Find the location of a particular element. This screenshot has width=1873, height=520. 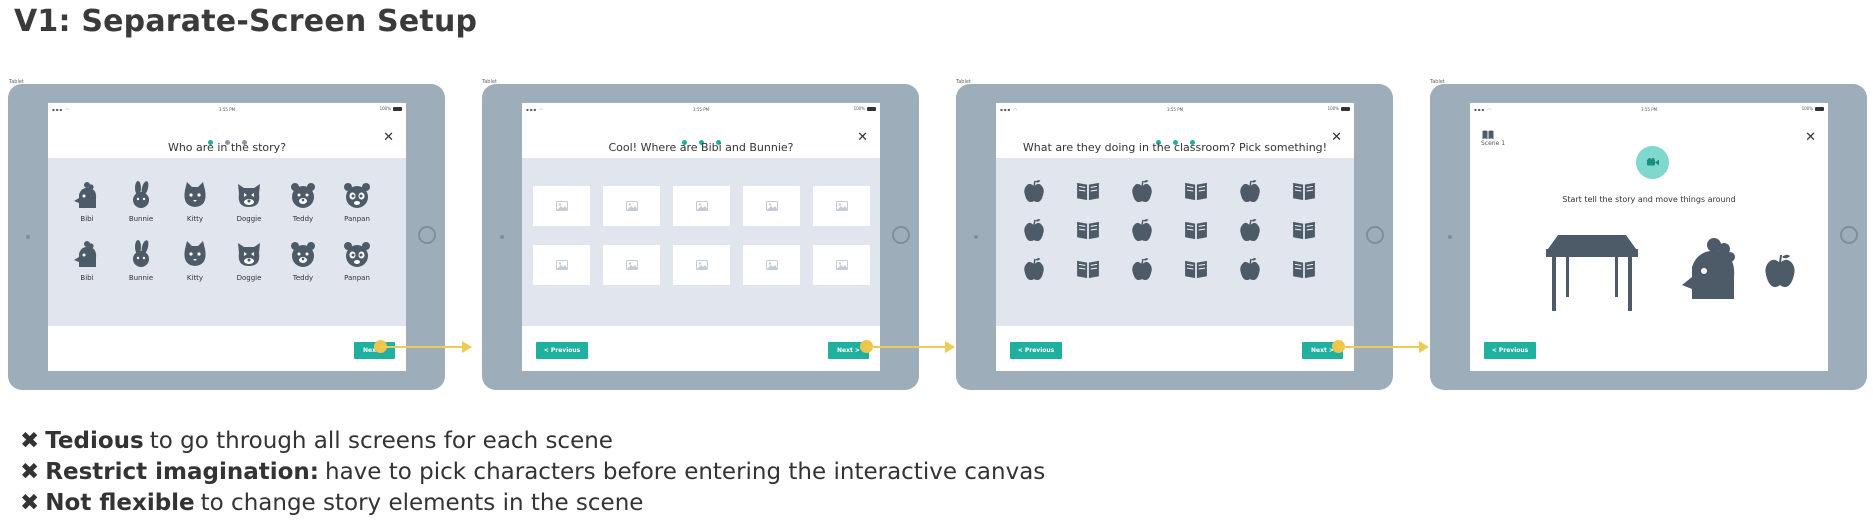

cat-icon is located at coordinates (195, 197).